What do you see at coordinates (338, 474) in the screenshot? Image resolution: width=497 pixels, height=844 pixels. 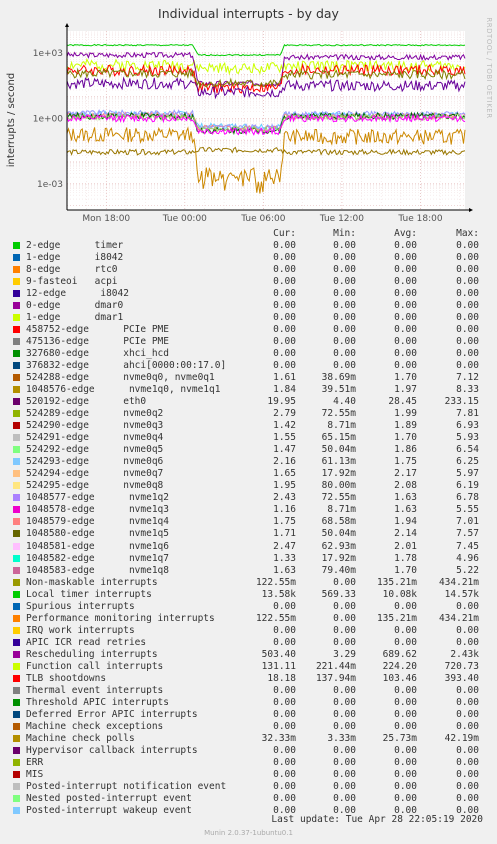 I see `legend-min: 17.92m` at bounding box center [338, 474].